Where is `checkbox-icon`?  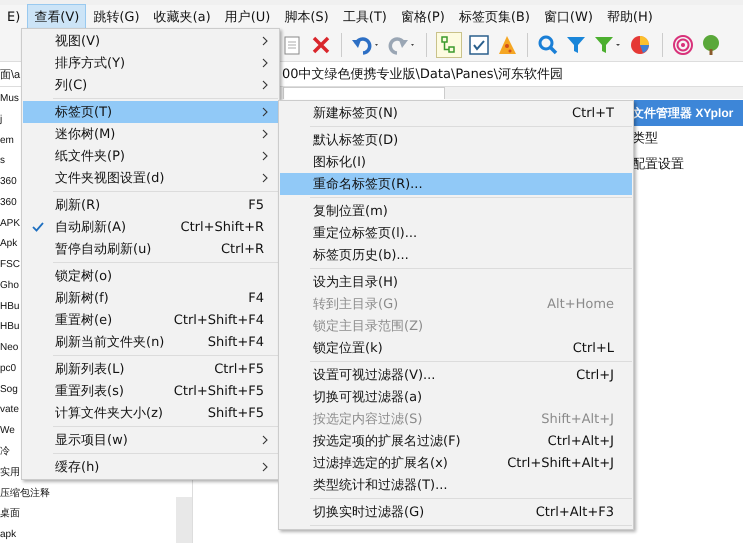
checkbox-icon is located at coordinates (479, 45).